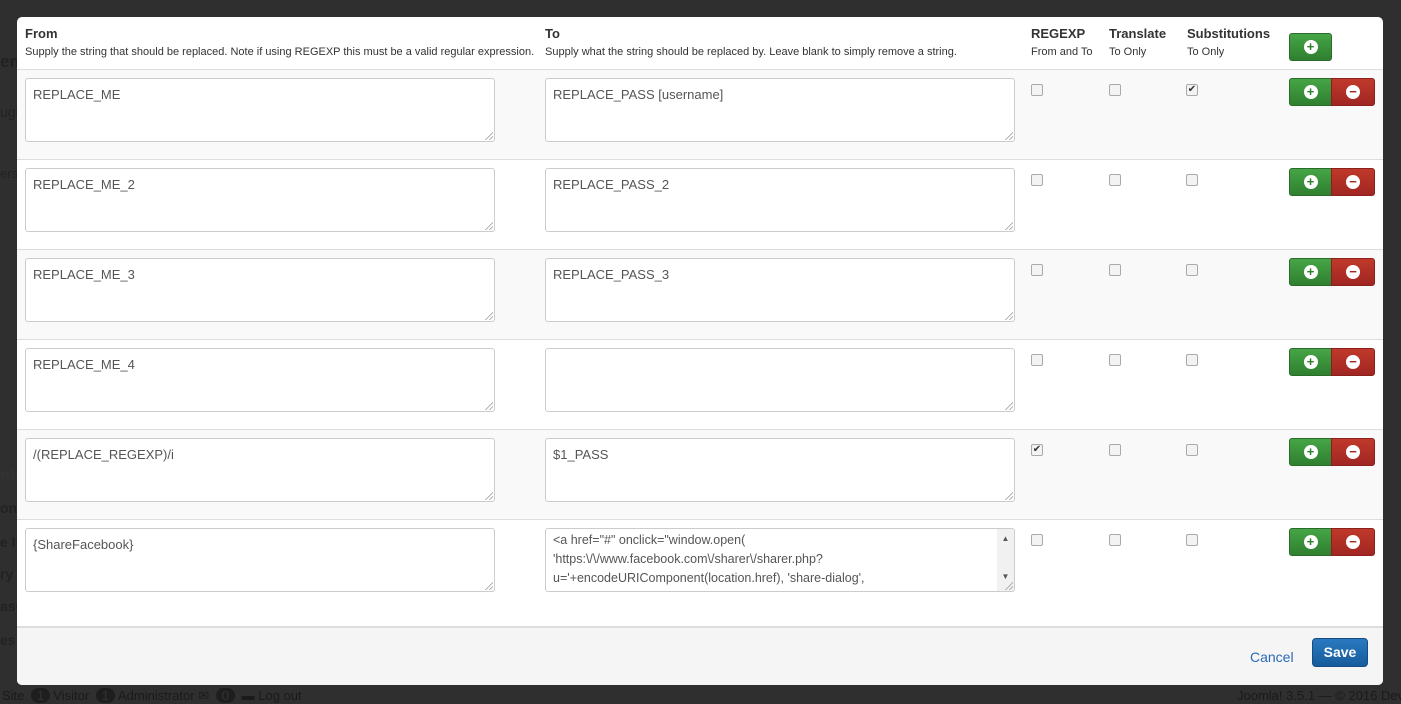  I want to click on bg-fragment: ers, so click(9, 173).